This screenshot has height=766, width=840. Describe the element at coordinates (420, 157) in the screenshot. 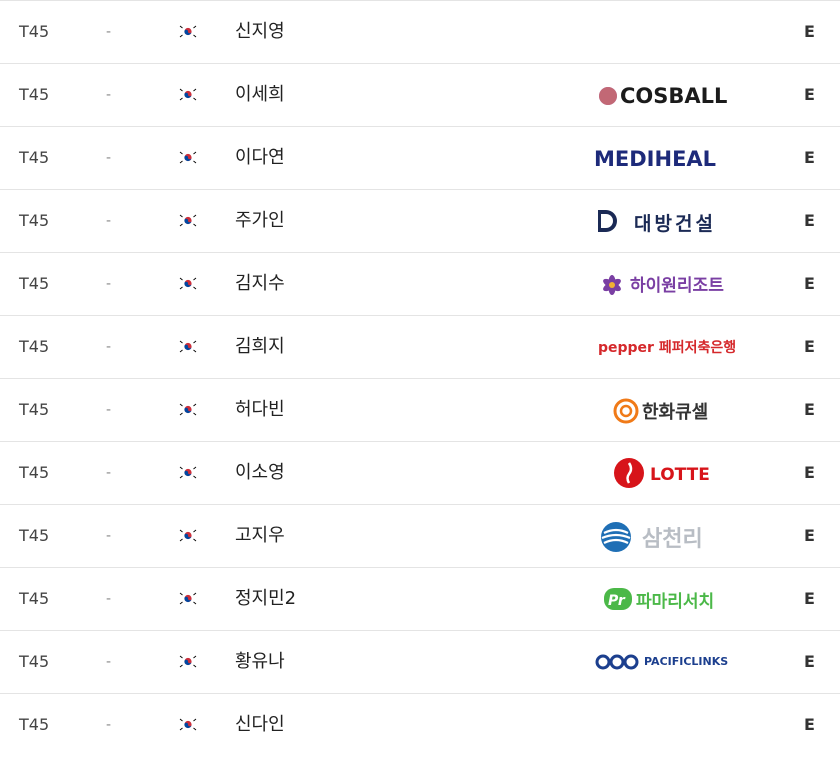

I see `table-row: T45 - 이다연 MEDIHEAL E` at that location.